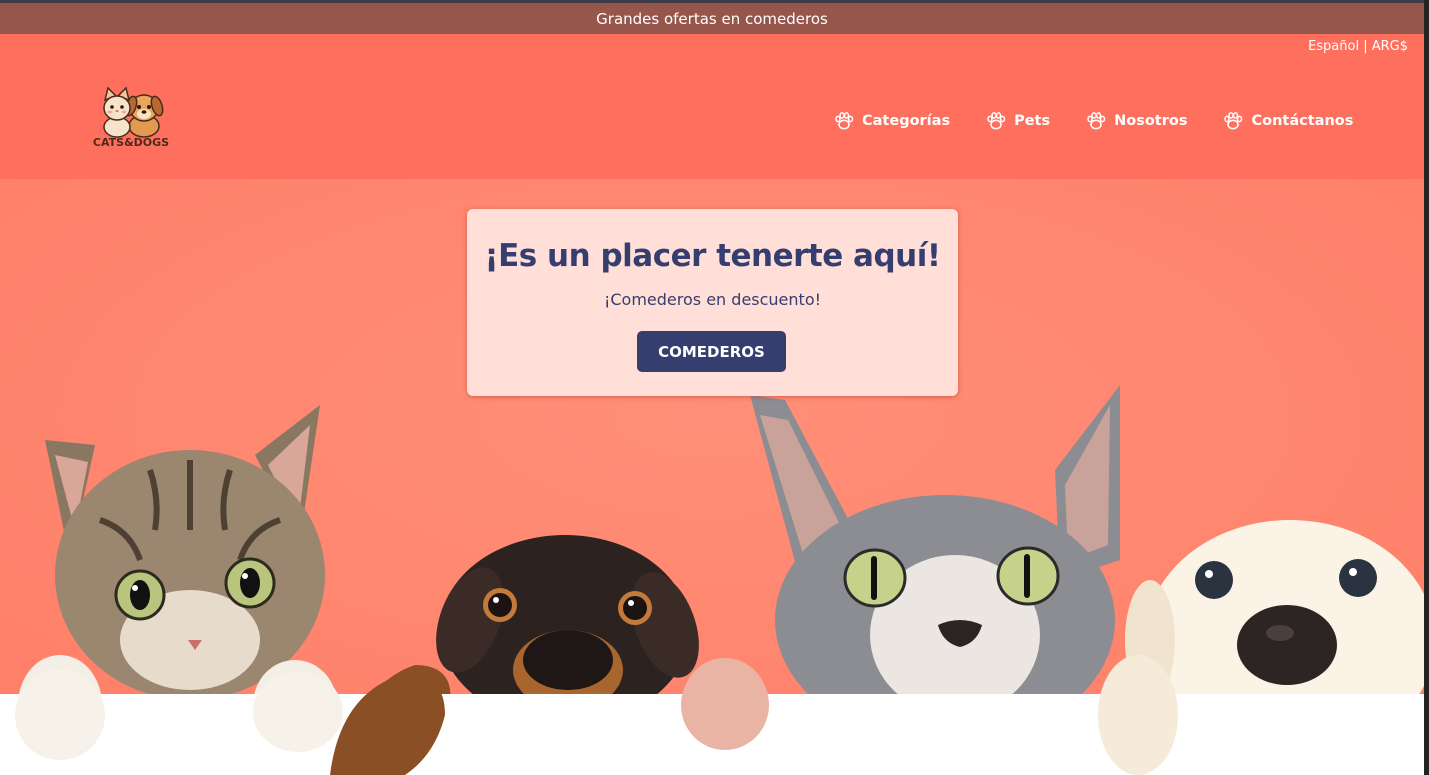  I want to click on sphynx-paw, so click(725, 705).